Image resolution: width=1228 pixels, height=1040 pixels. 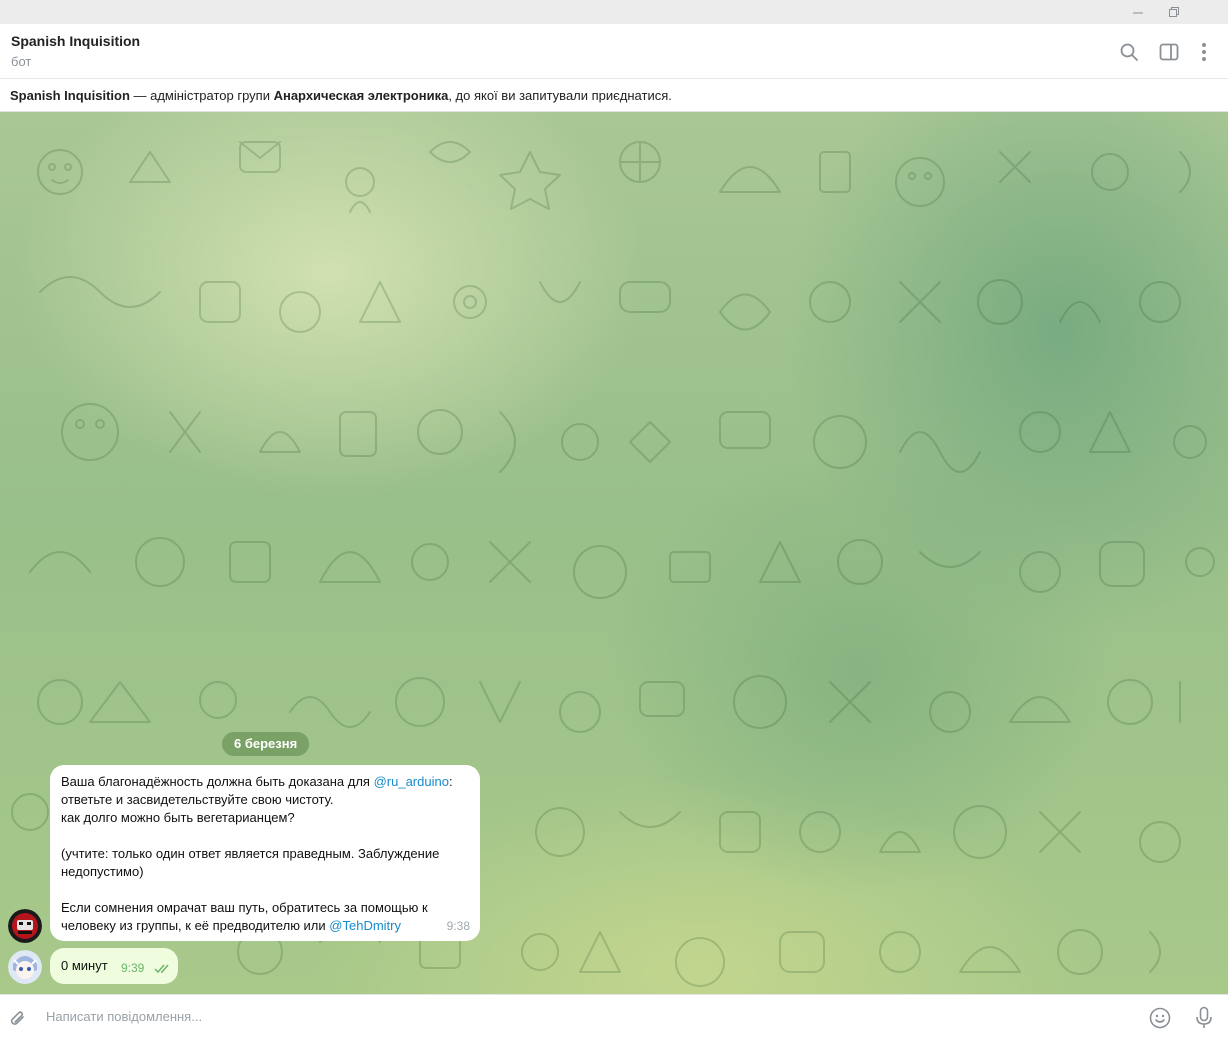 I want to click on double-check-icon, so click(x=163, y=970).